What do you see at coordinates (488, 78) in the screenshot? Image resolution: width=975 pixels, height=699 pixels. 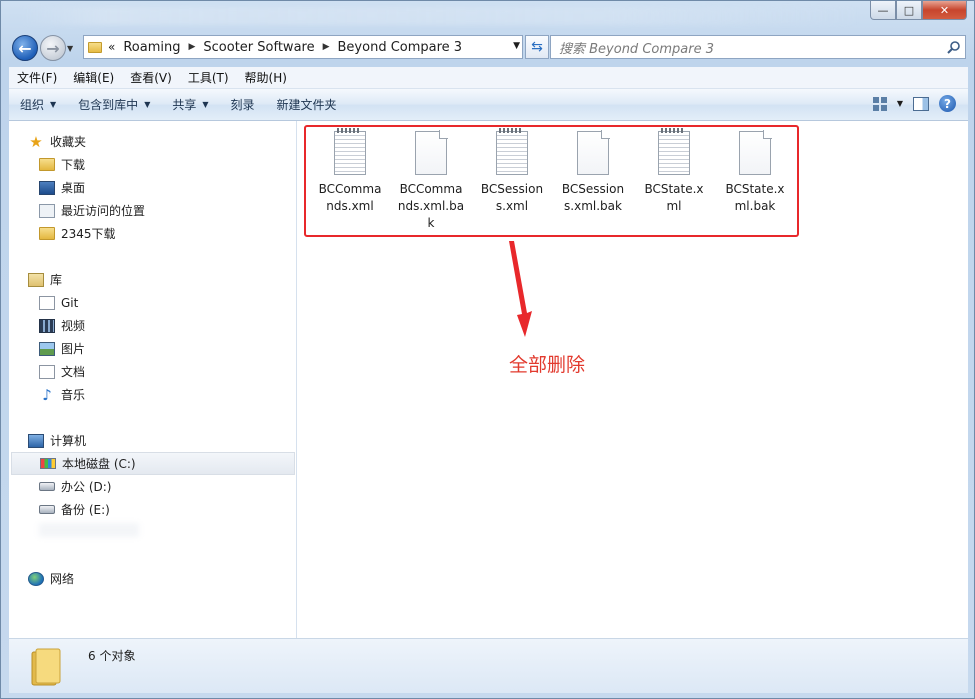 I see `menu-bar: 文件(F) 编辑(E) 查看(V) 工具(T) 帮助(H)` at bounding box center [488, 78].